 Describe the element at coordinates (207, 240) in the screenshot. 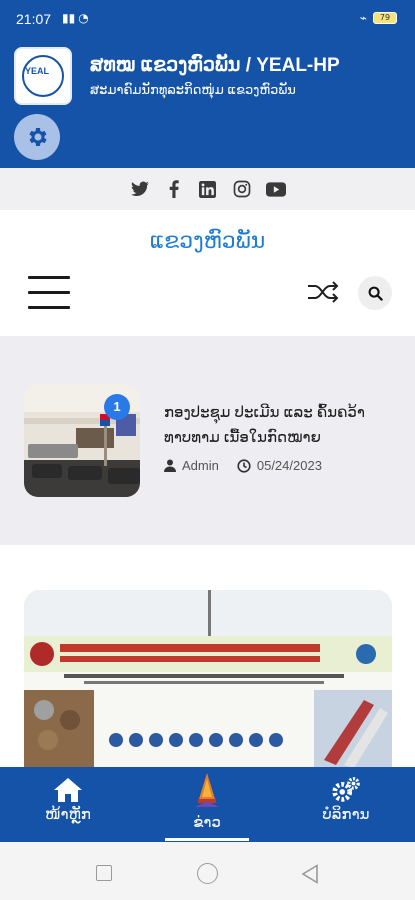

I see `site-title: ແຂວງຫົວພັນ` at that location.